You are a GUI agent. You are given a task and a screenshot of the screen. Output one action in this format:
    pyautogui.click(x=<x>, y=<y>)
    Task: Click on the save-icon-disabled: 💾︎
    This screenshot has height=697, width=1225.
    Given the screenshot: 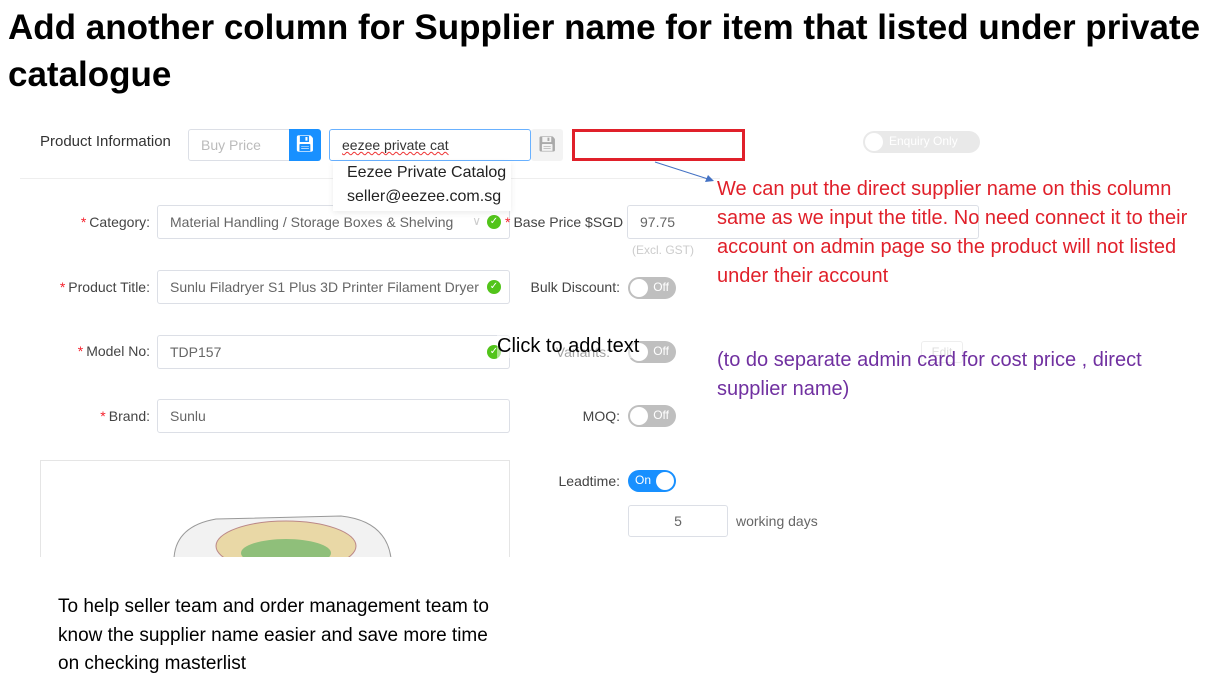 What is the action you would take?
    pyautogui.click(x=547, y=145)
    